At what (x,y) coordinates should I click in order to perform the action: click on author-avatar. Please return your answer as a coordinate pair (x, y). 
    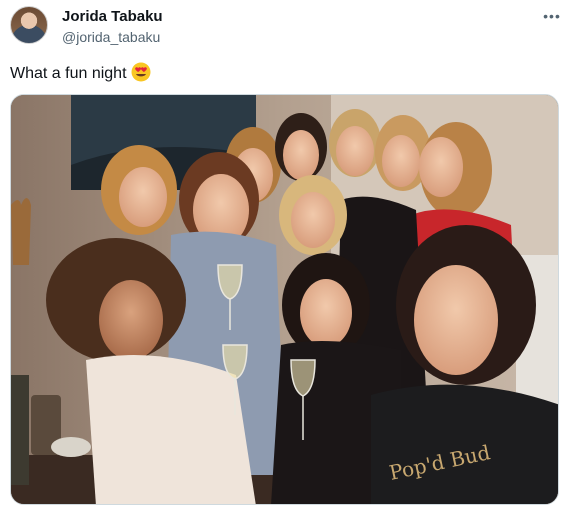
    Looking at the image, I should click on (29, 25).